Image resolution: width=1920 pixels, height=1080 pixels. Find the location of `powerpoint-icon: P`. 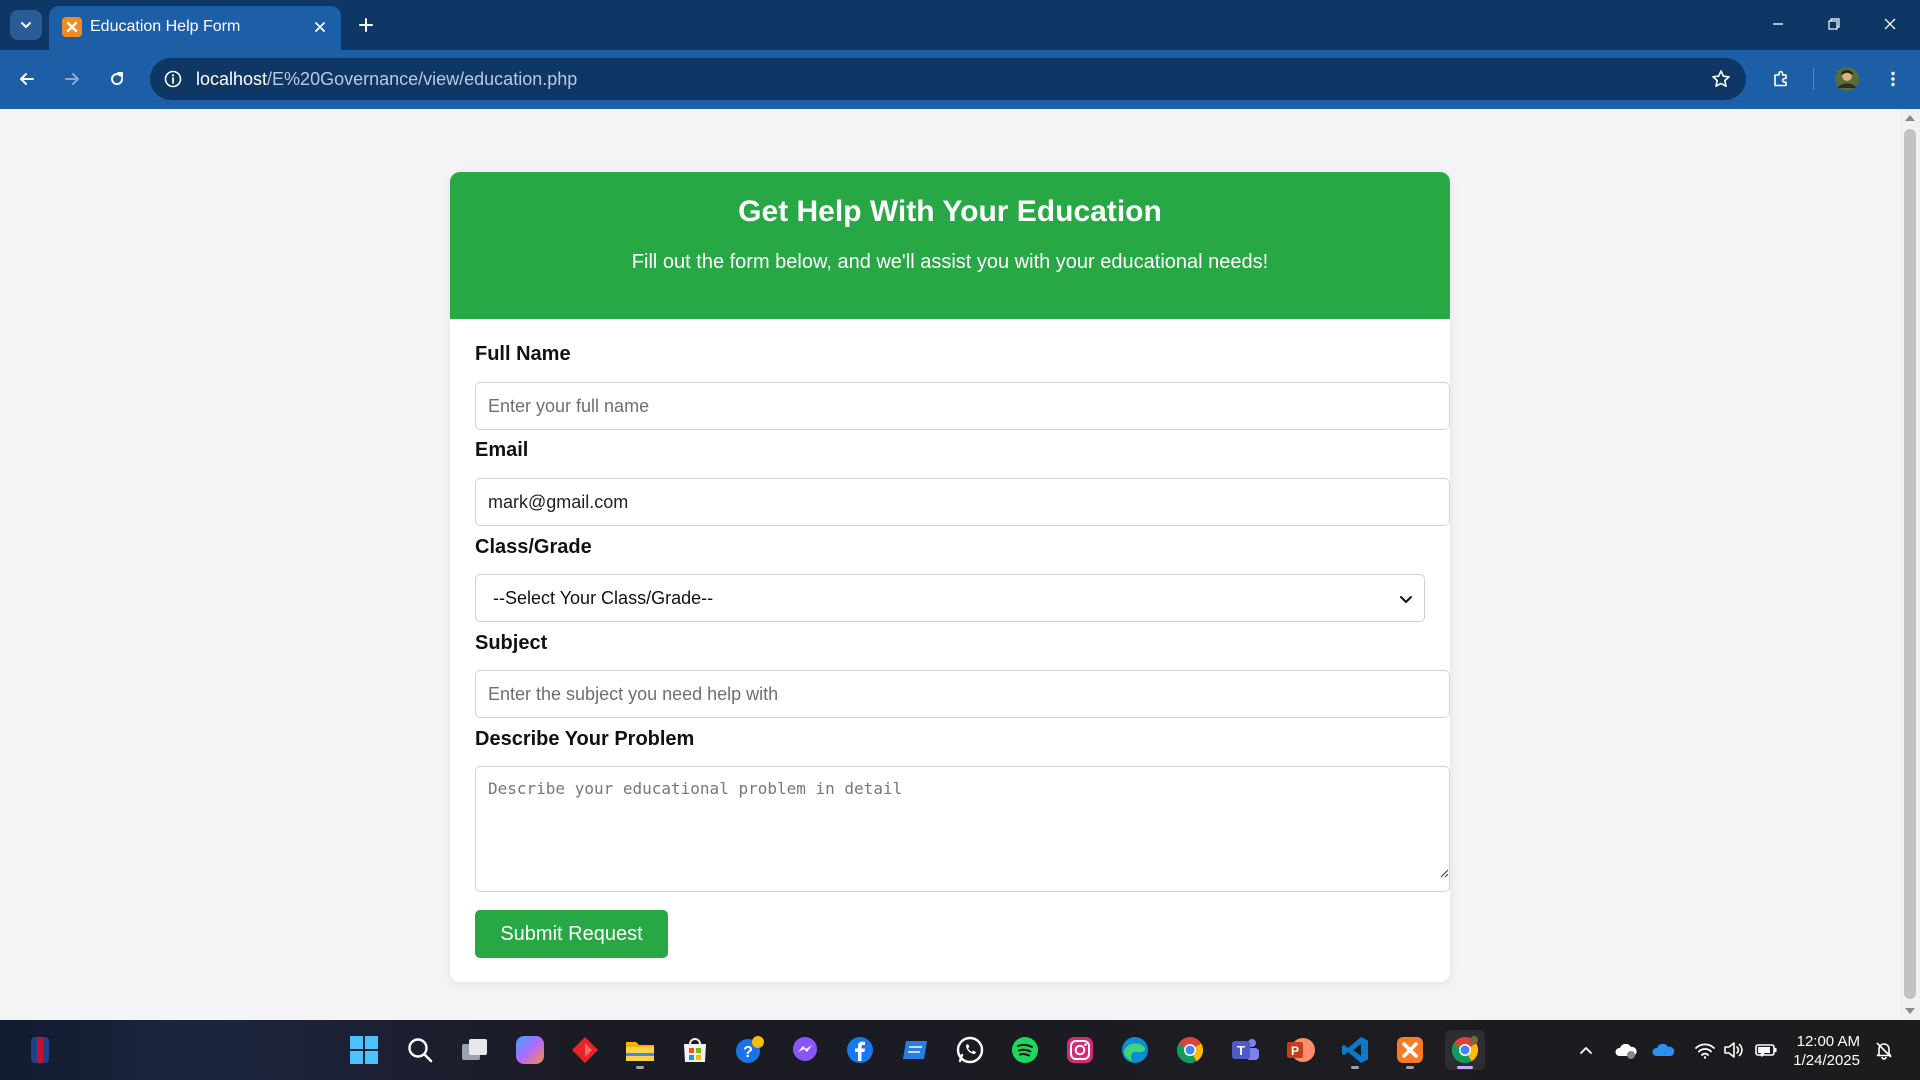

powerpoint-icon: P is located at coordinates (1300, 1050).